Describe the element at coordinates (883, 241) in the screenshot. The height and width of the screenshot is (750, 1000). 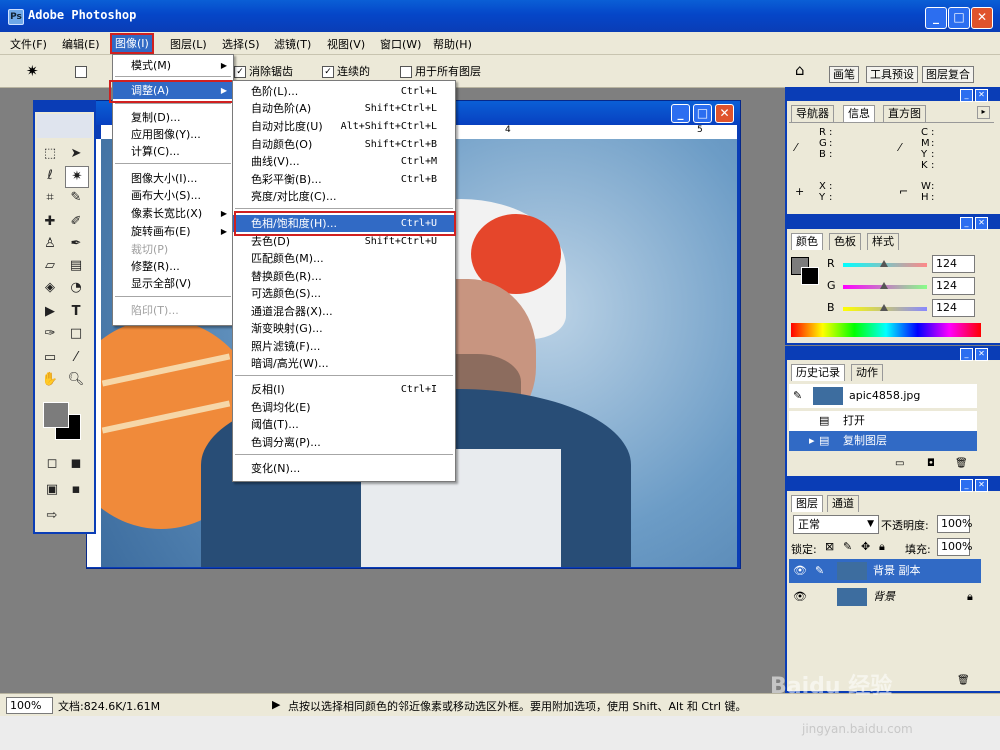
I see `tab-styles: 样式` at that location.